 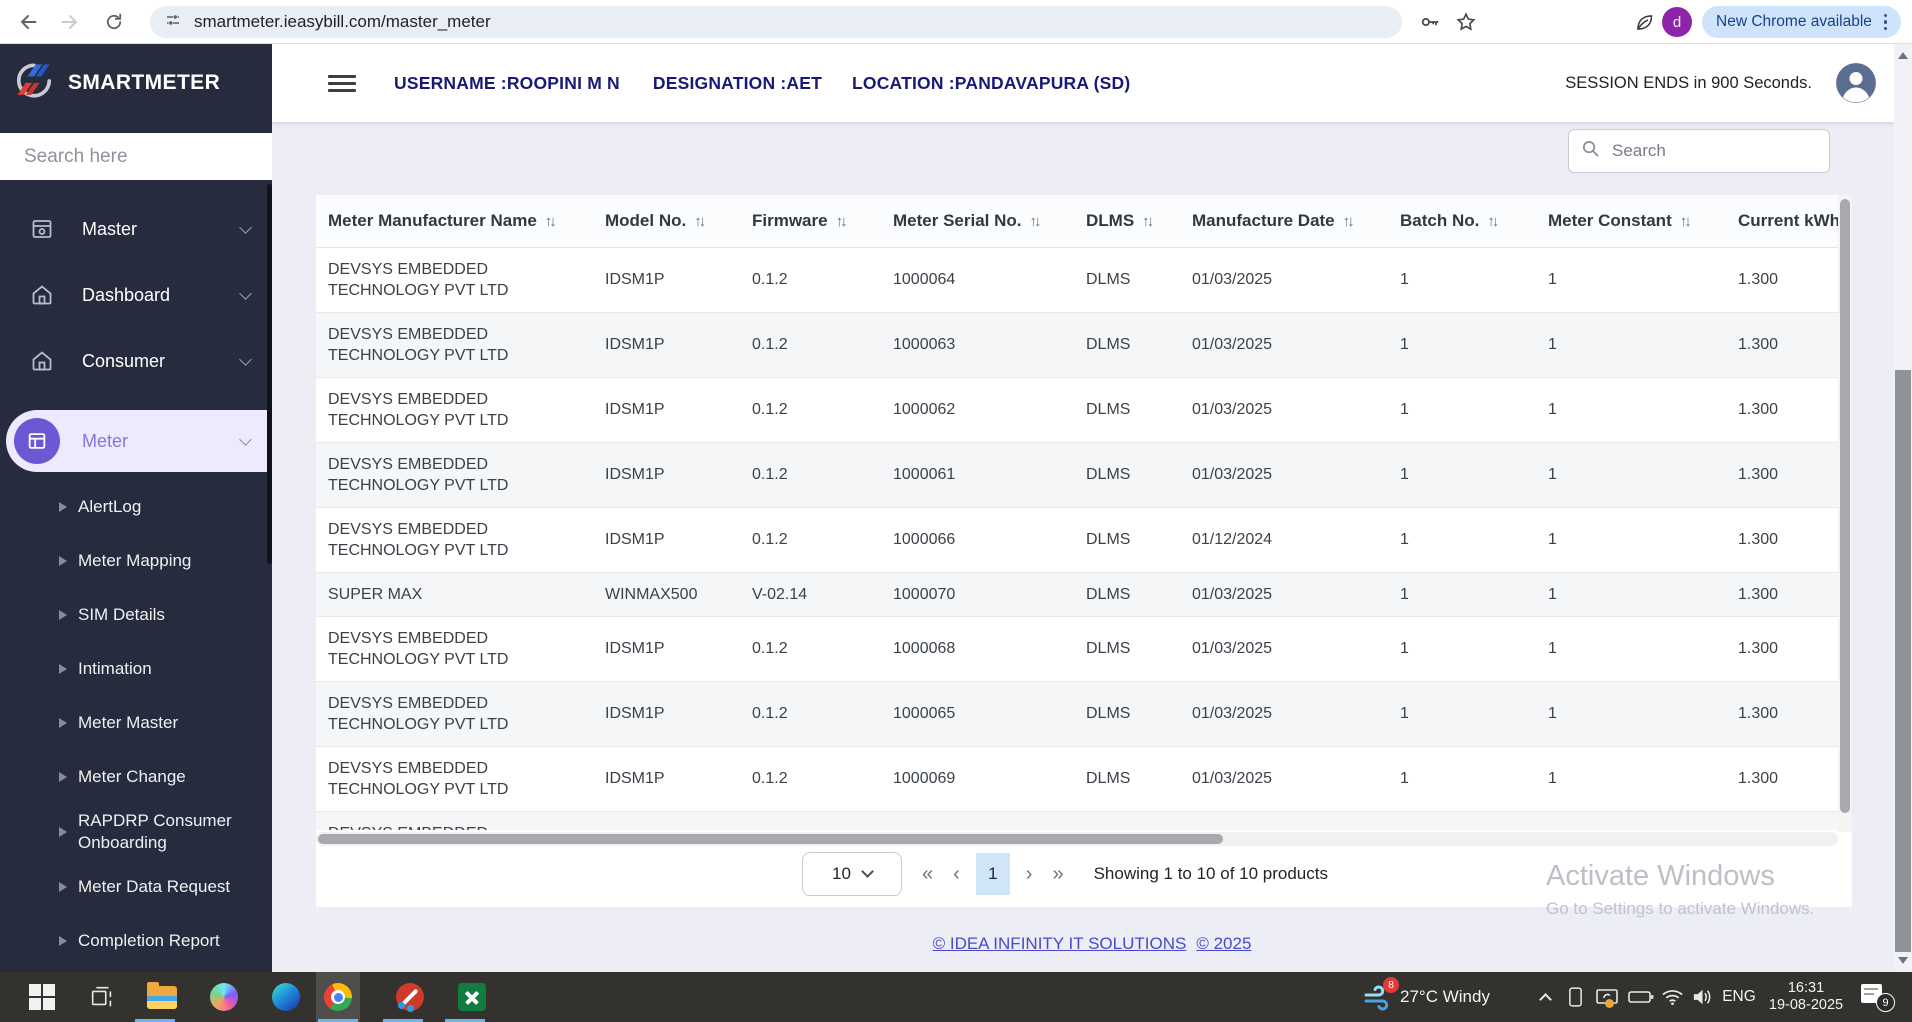 What do you see at coordinates (1878, 997) in the screenshot?
I see `notification-center-button: 9` at bounding box center [1878, 997].